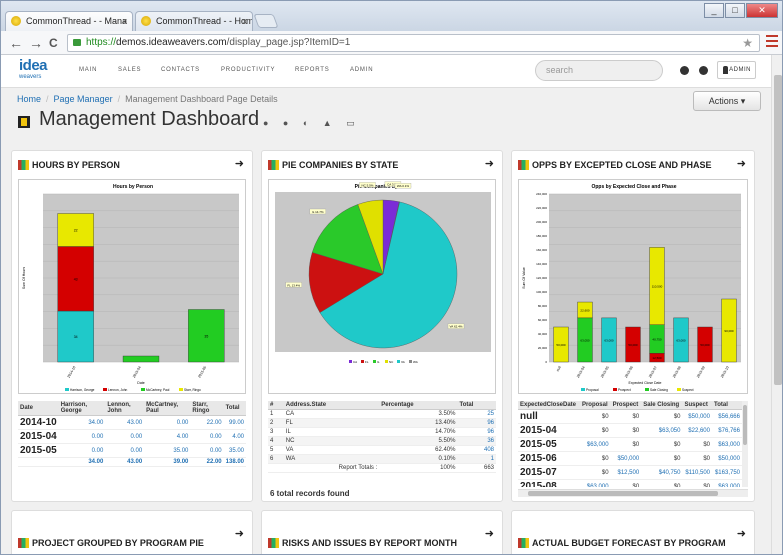 The height and width of the screenshot is (555, 783). Describe the element at coordinates (599, 70) in the screenshot. I see `search-input: search` at that location.